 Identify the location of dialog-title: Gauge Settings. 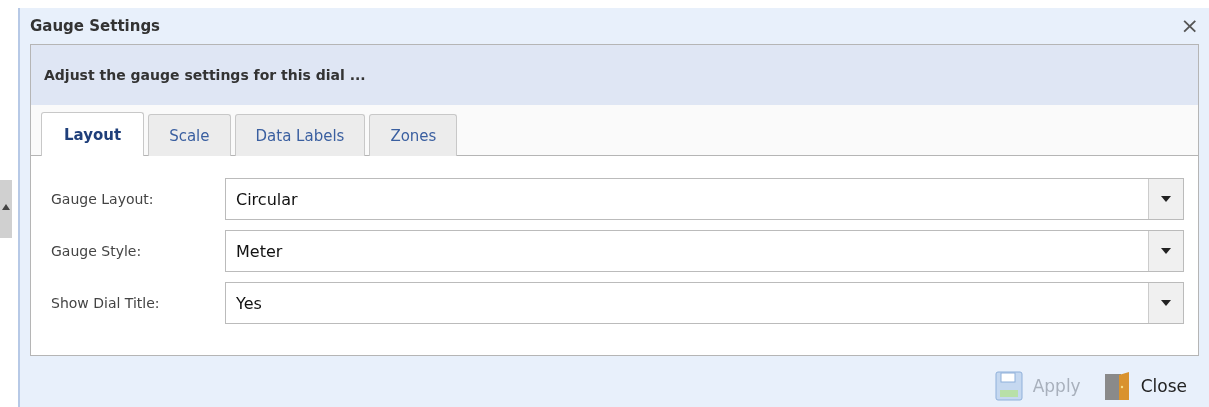
(95, 26).